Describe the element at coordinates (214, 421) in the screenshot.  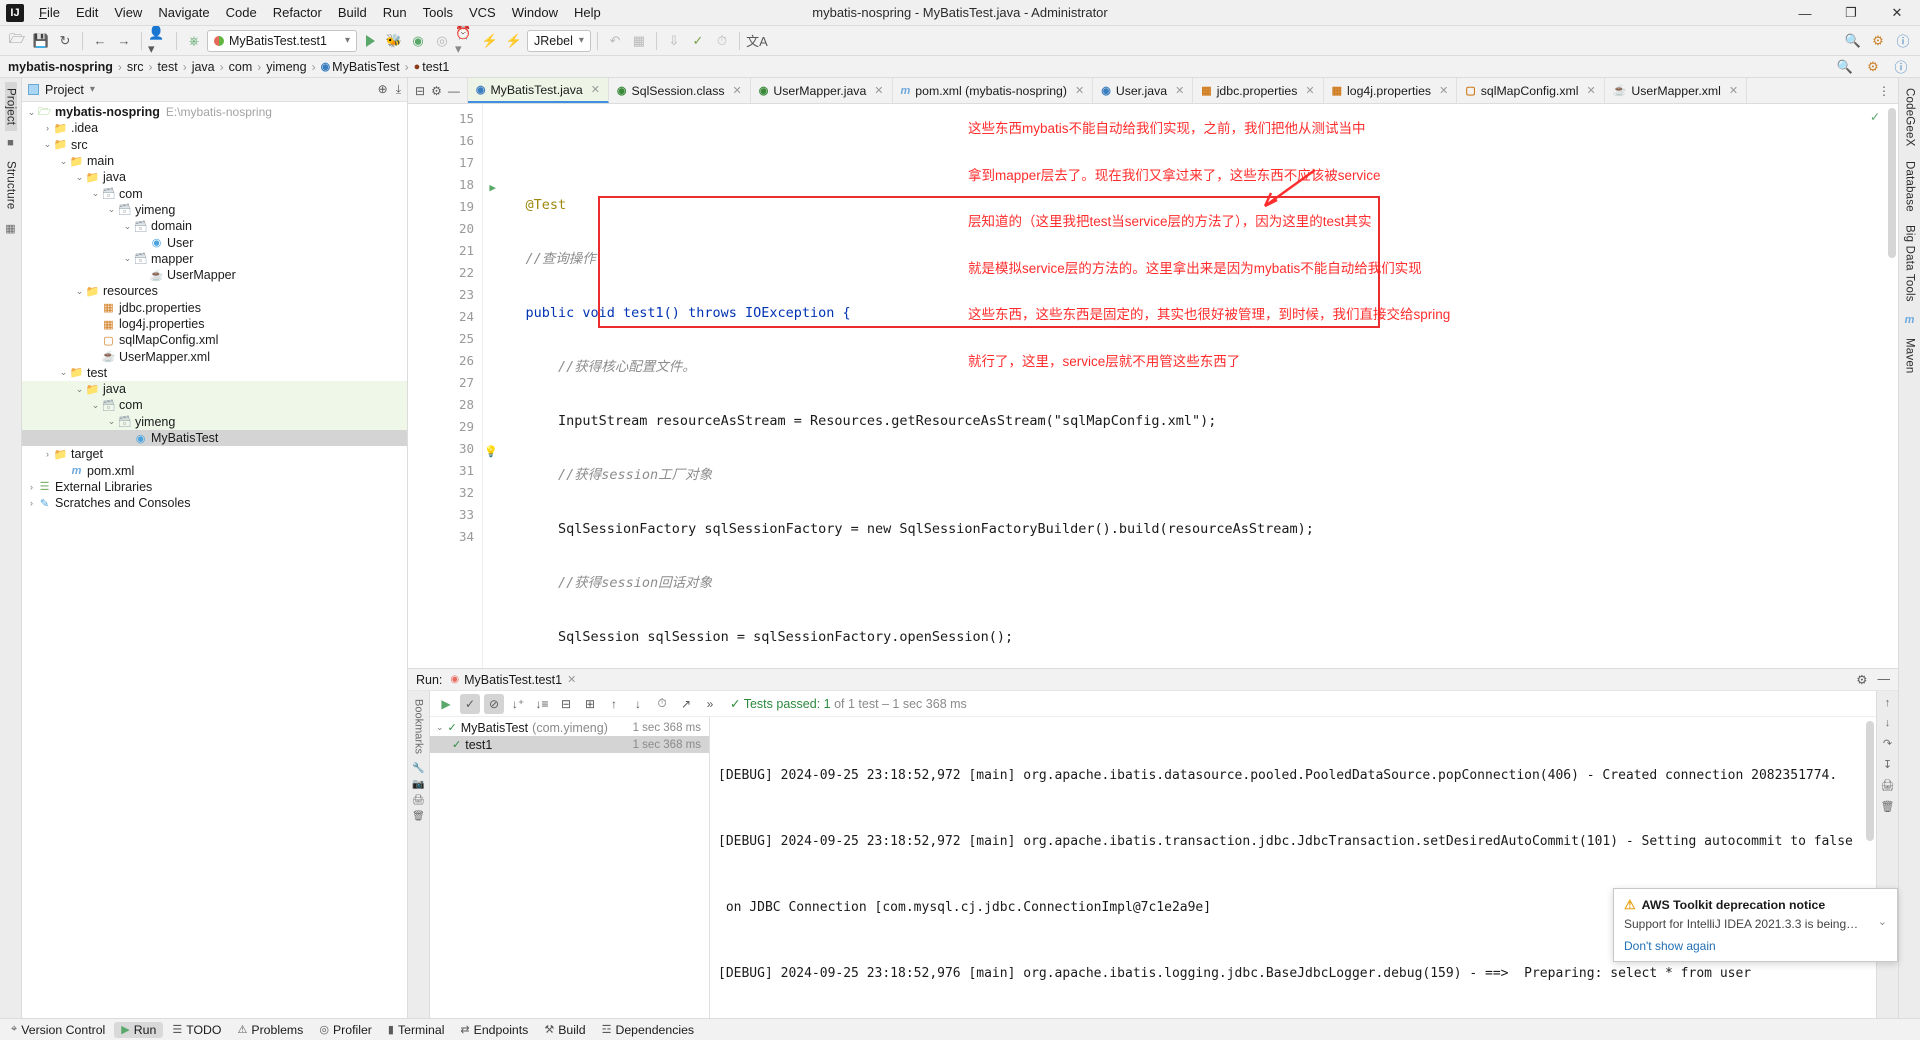
I see `tree-node-test-yimeng: ⌄ 🗃 yimeng` at that location.